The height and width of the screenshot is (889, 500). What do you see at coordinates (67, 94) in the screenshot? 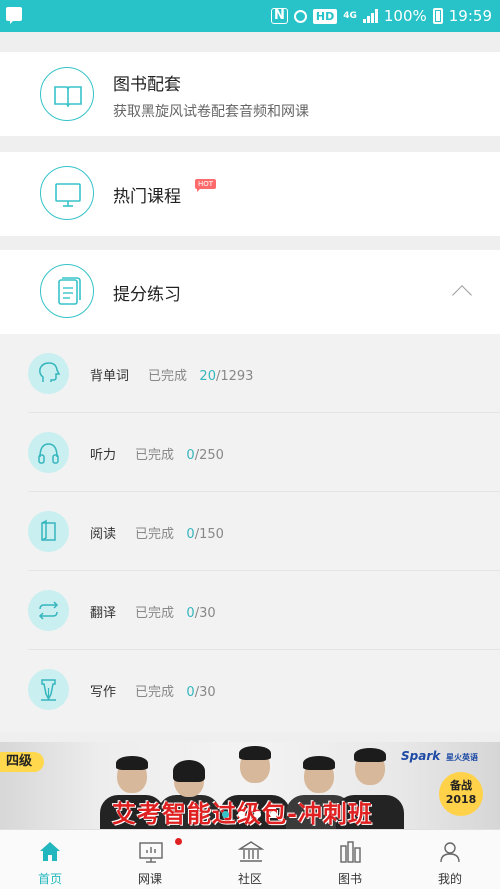
I see `book-icon` at bounding box center [67, 94].